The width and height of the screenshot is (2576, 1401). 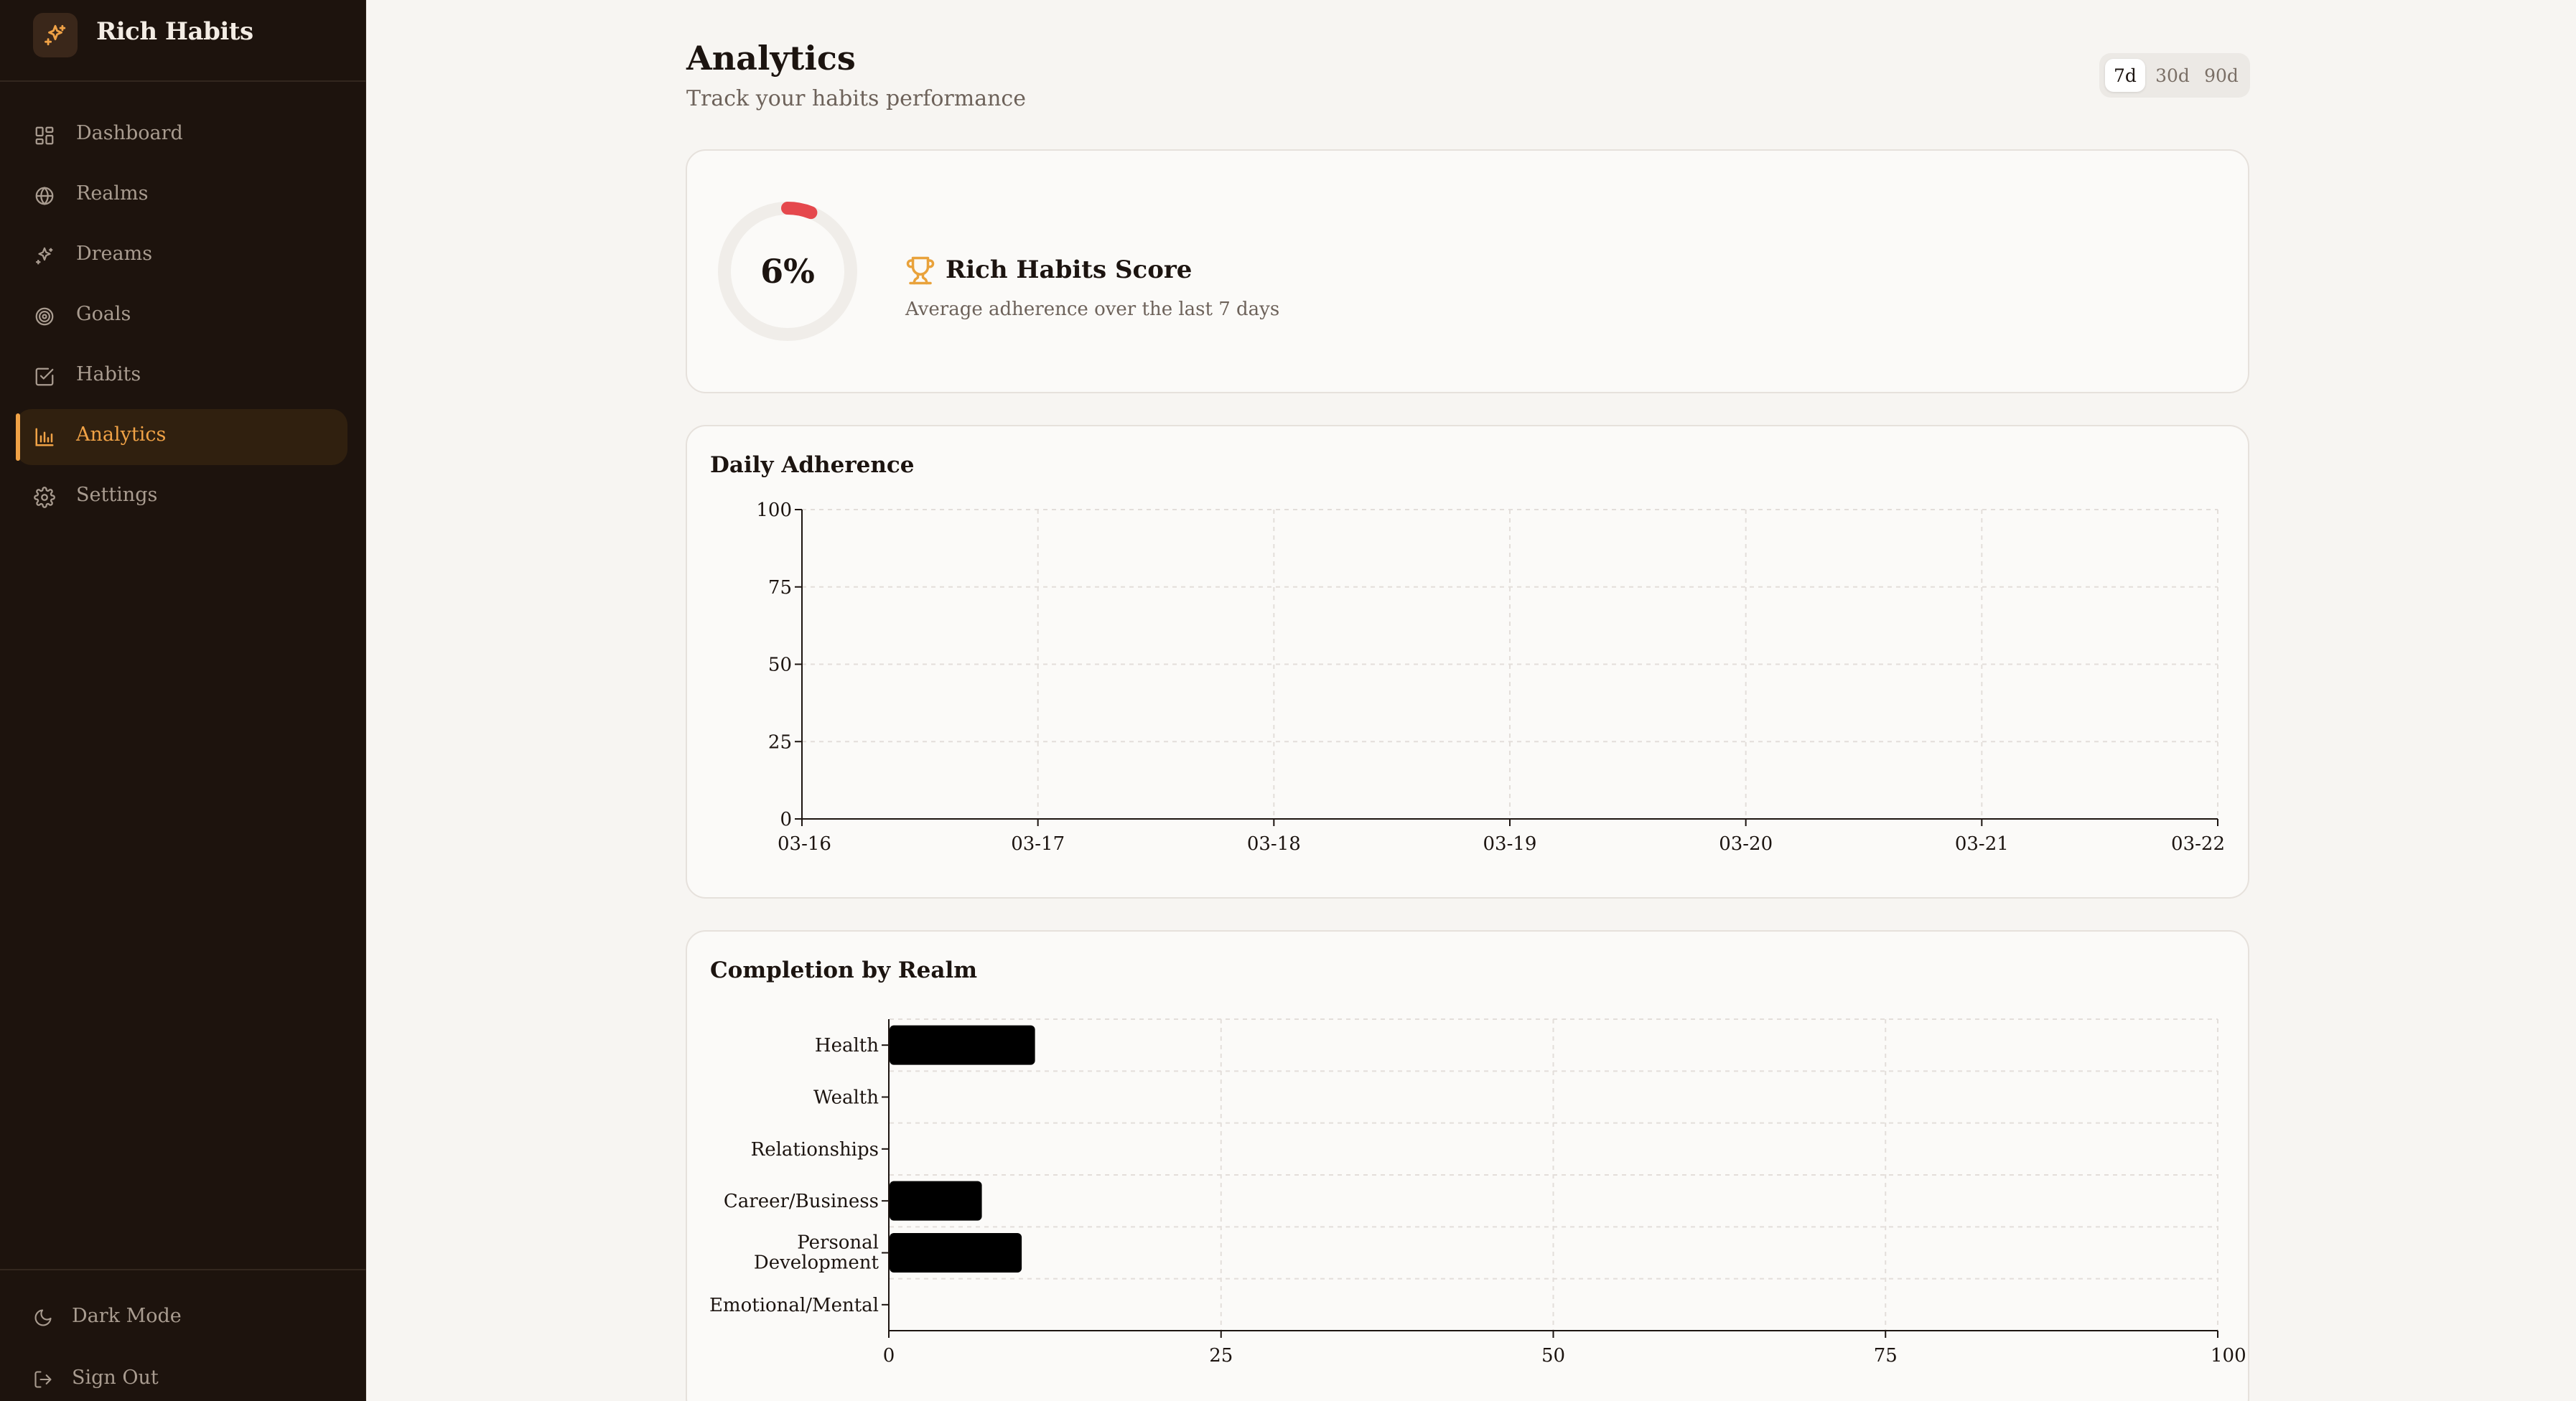 I want to click on sidebar-item-dreams: Dreams, so click(x=181, y=256).